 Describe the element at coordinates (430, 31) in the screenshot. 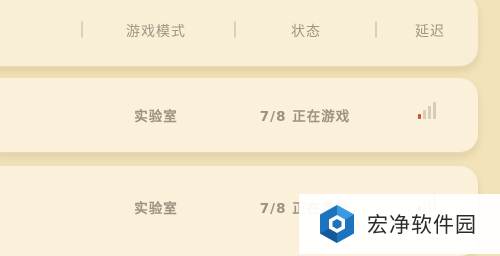

I see `column-header-latency: 延迟` at that location.